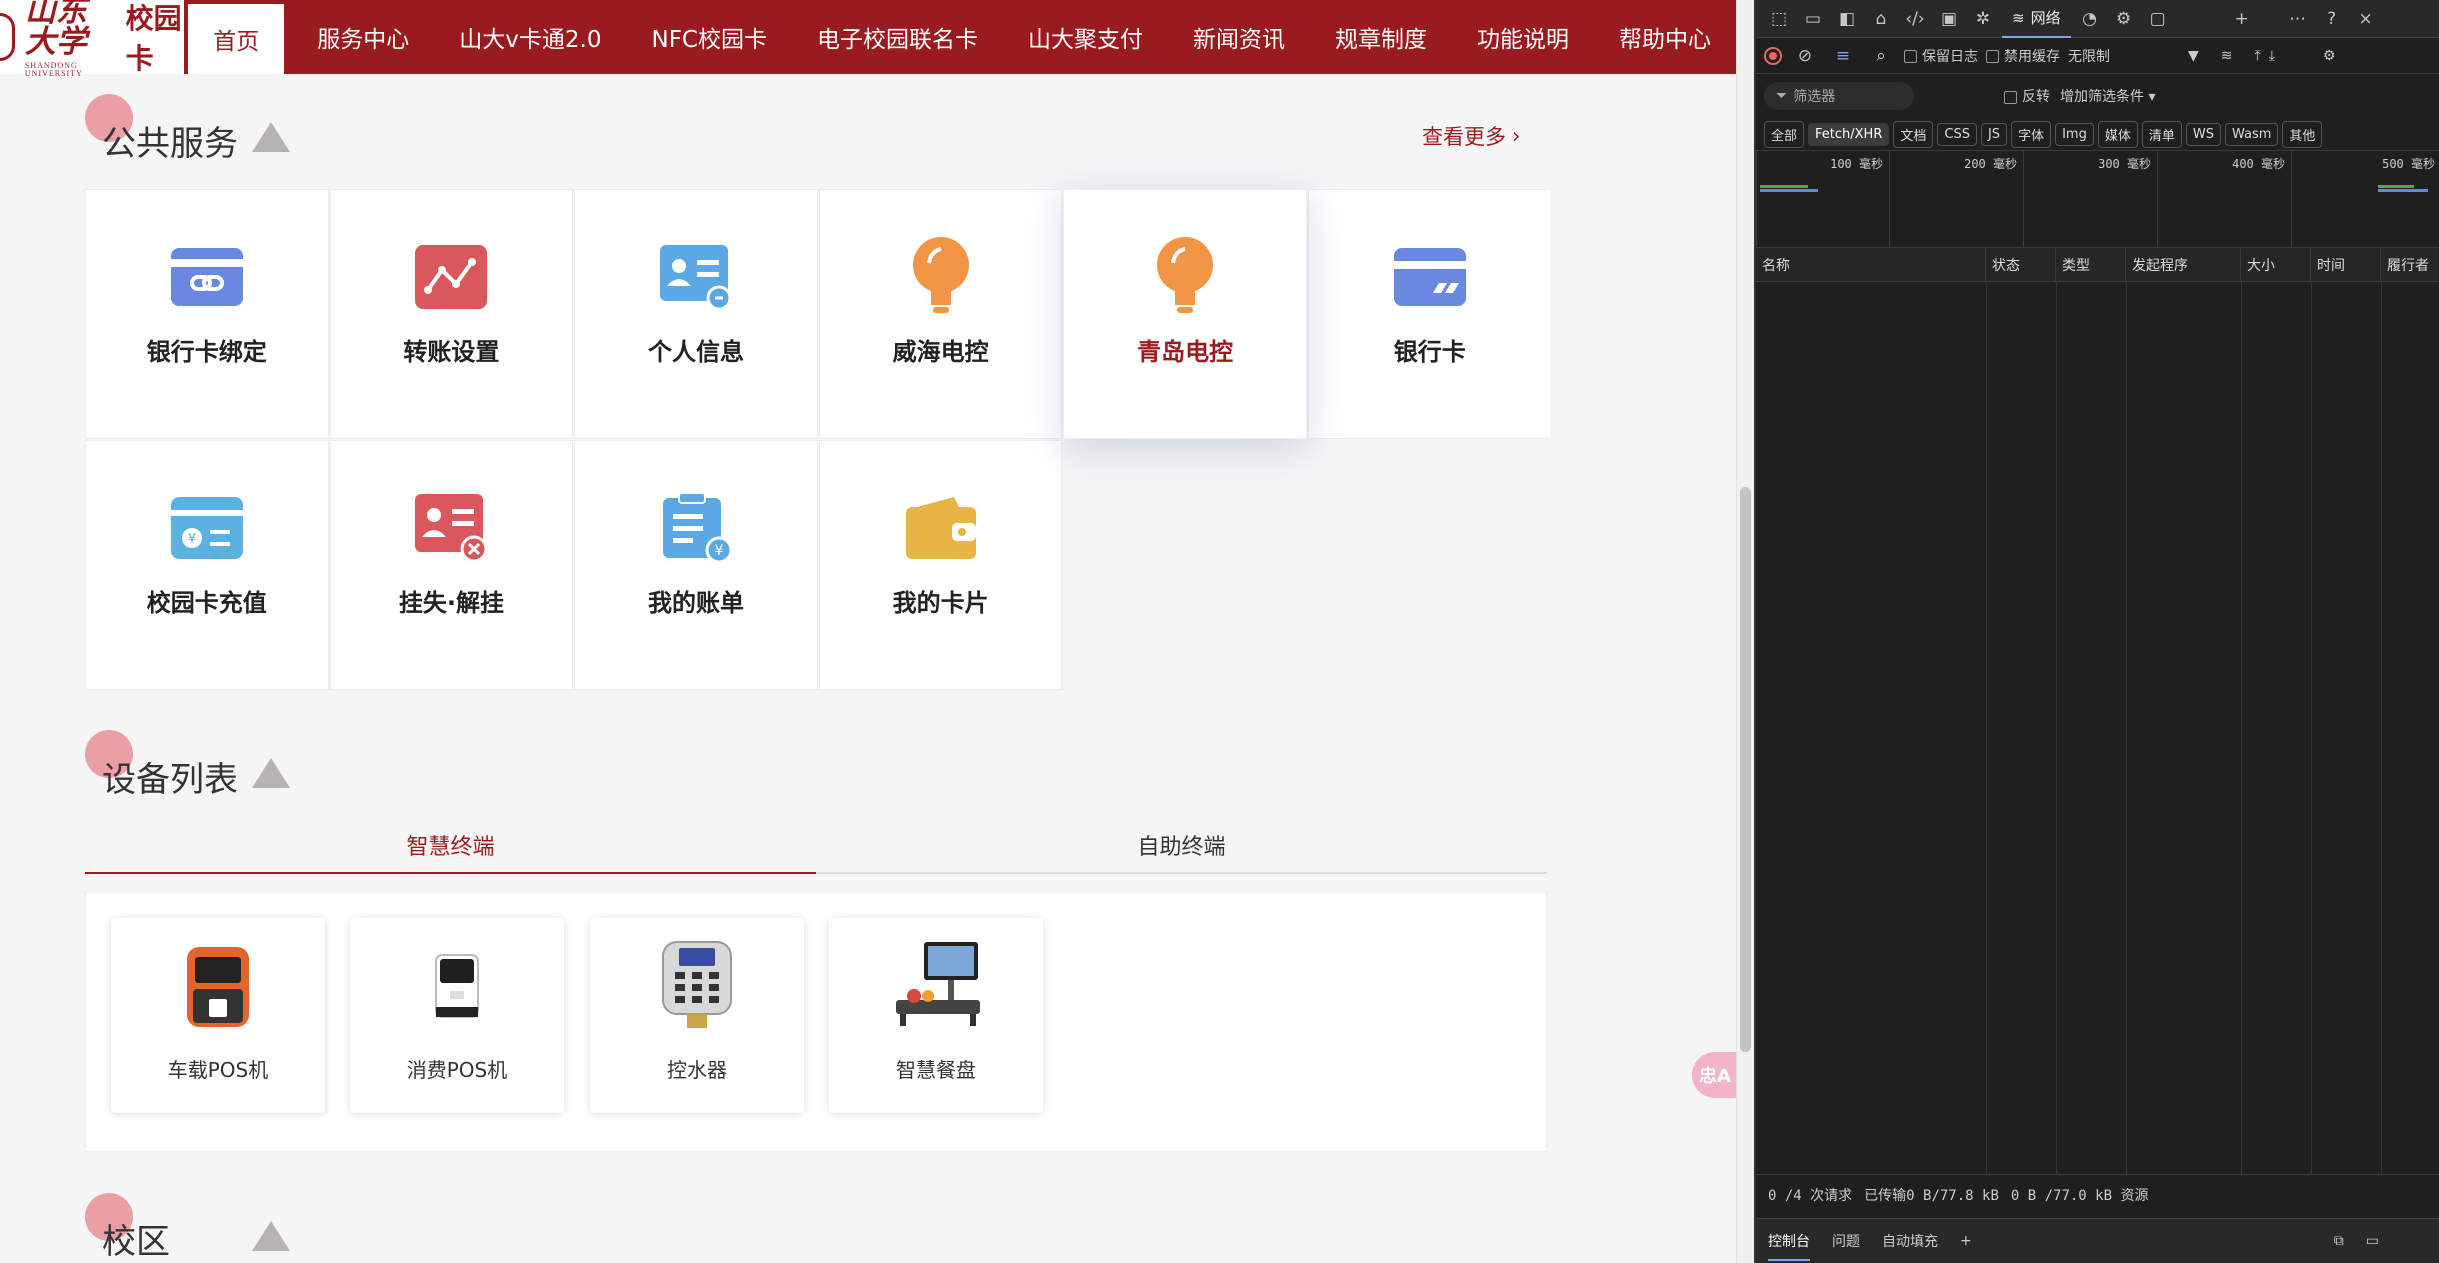 This screenshot has height=1263, width=2439. Describe the element at coordinates (1471, 136) in the screenshot. I see `view-more-link: 查看更多 ›` at that location.